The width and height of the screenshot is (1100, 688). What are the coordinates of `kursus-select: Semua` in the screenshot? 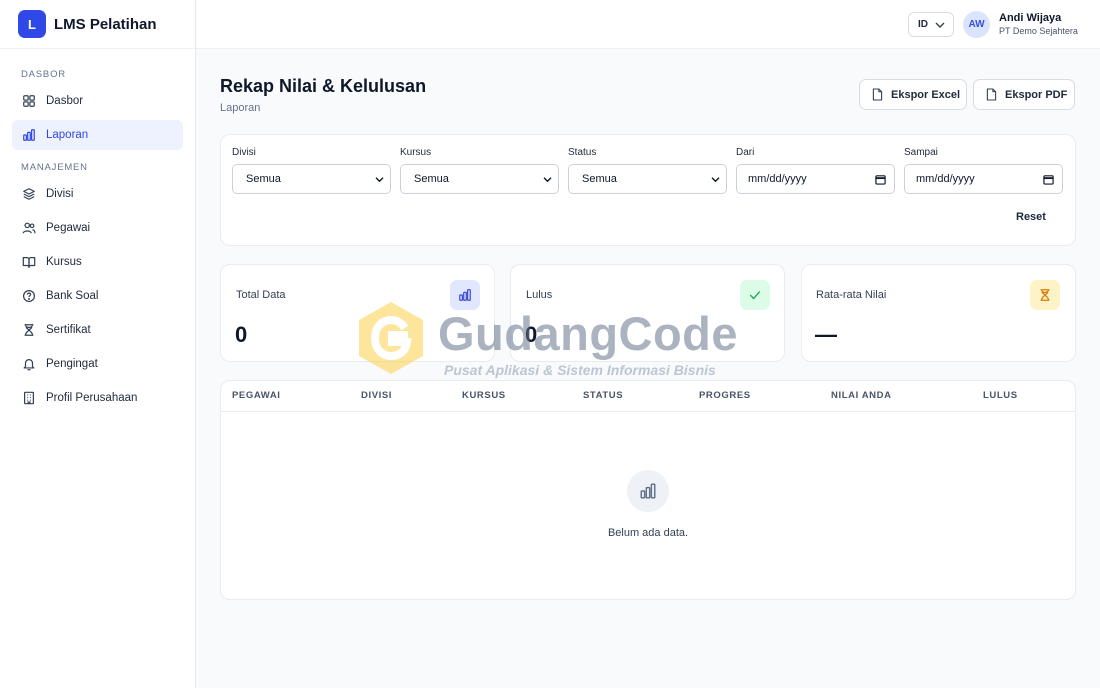 It's located at (479, 179).